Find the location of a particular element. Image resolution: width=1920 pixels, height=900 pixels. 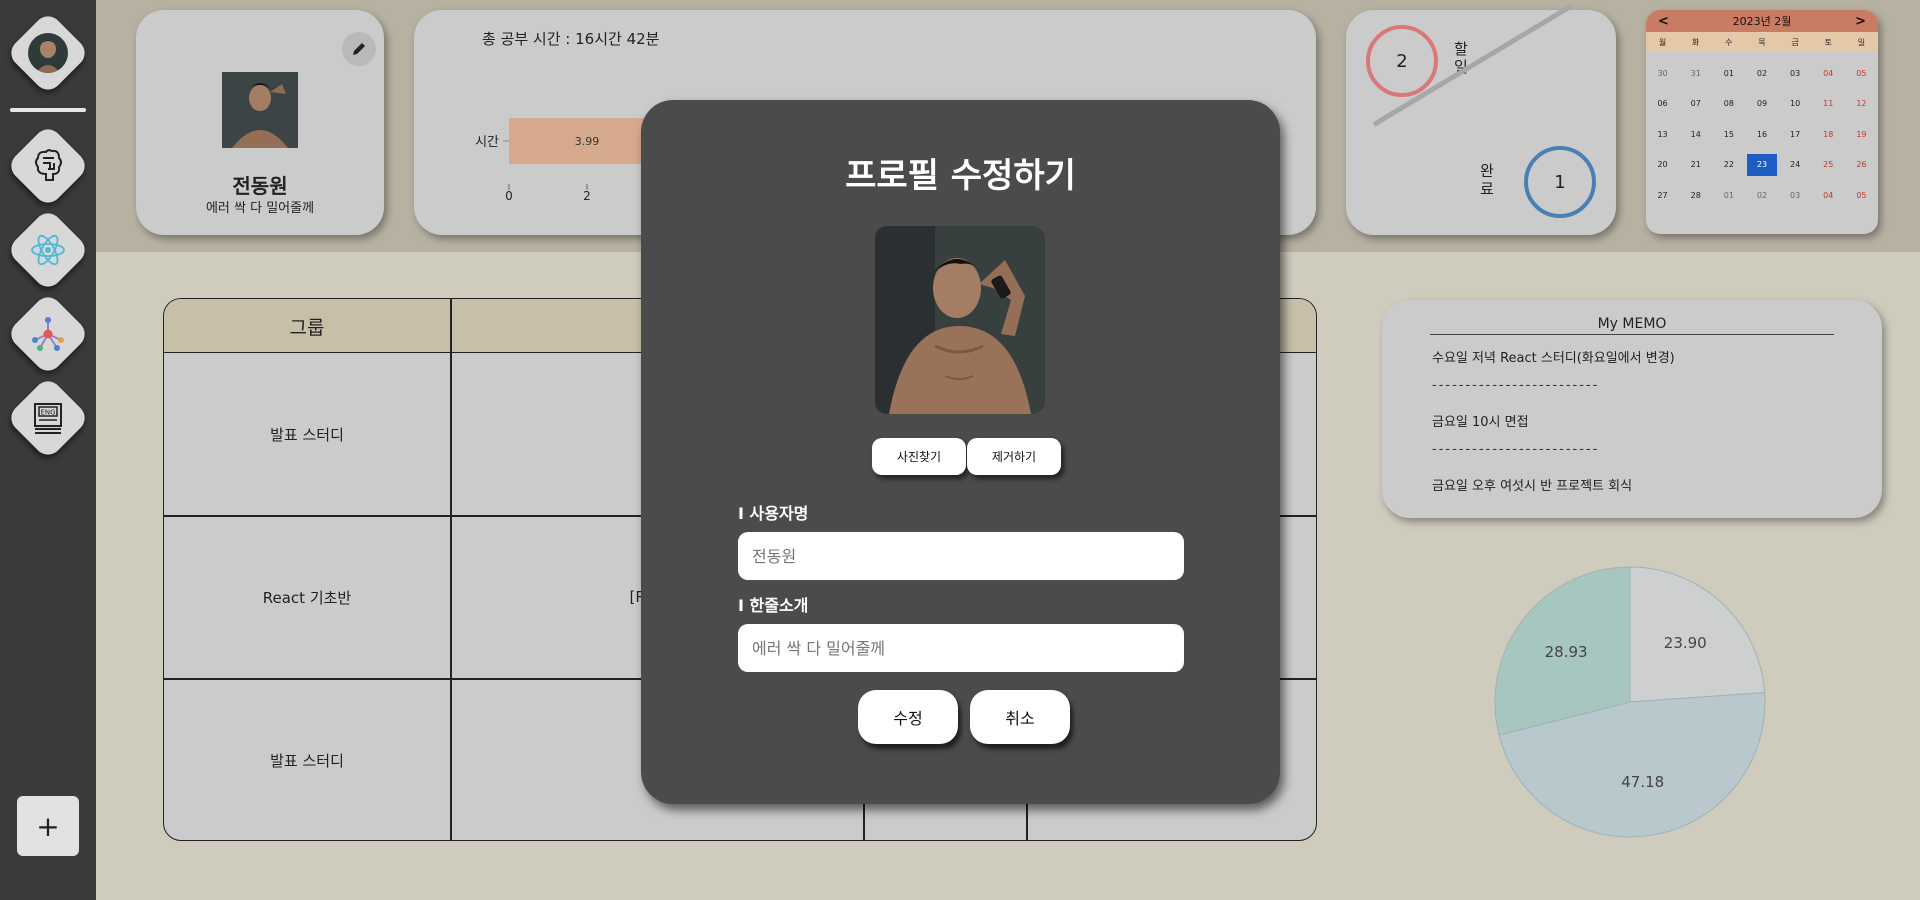

submit-button: 수정 is located at coordinates (908, 717).